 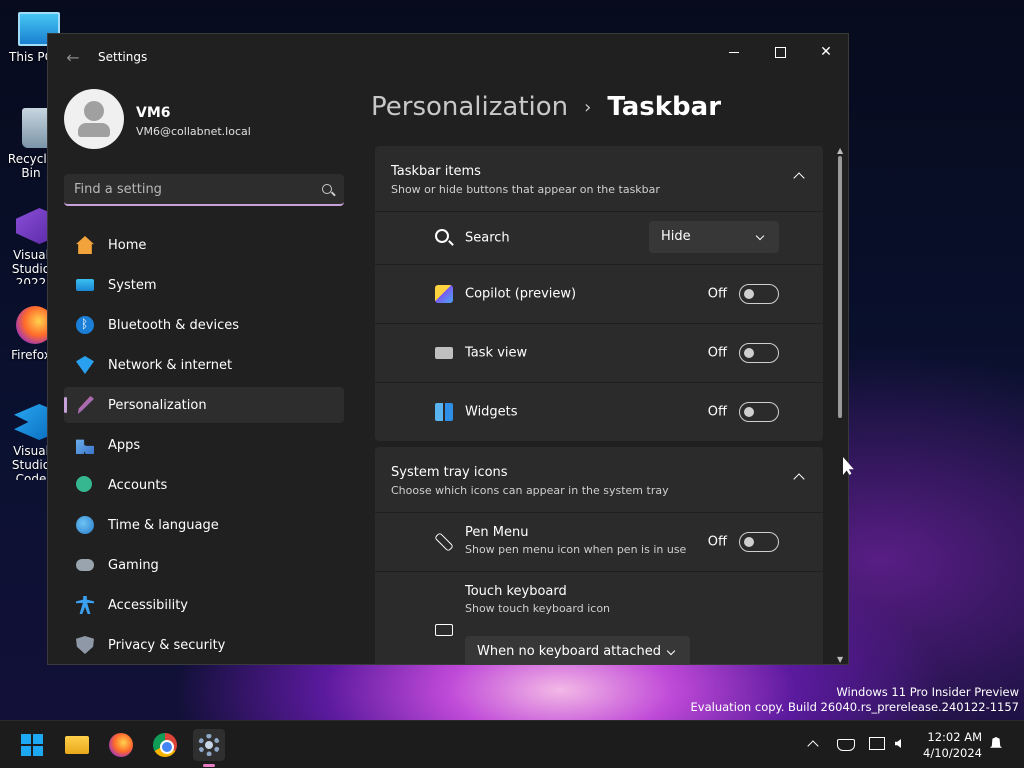 What do you see at coordinates (85, 565) in the screenshot?
I see `gamepad-icon` at bounding box center [85, 565].